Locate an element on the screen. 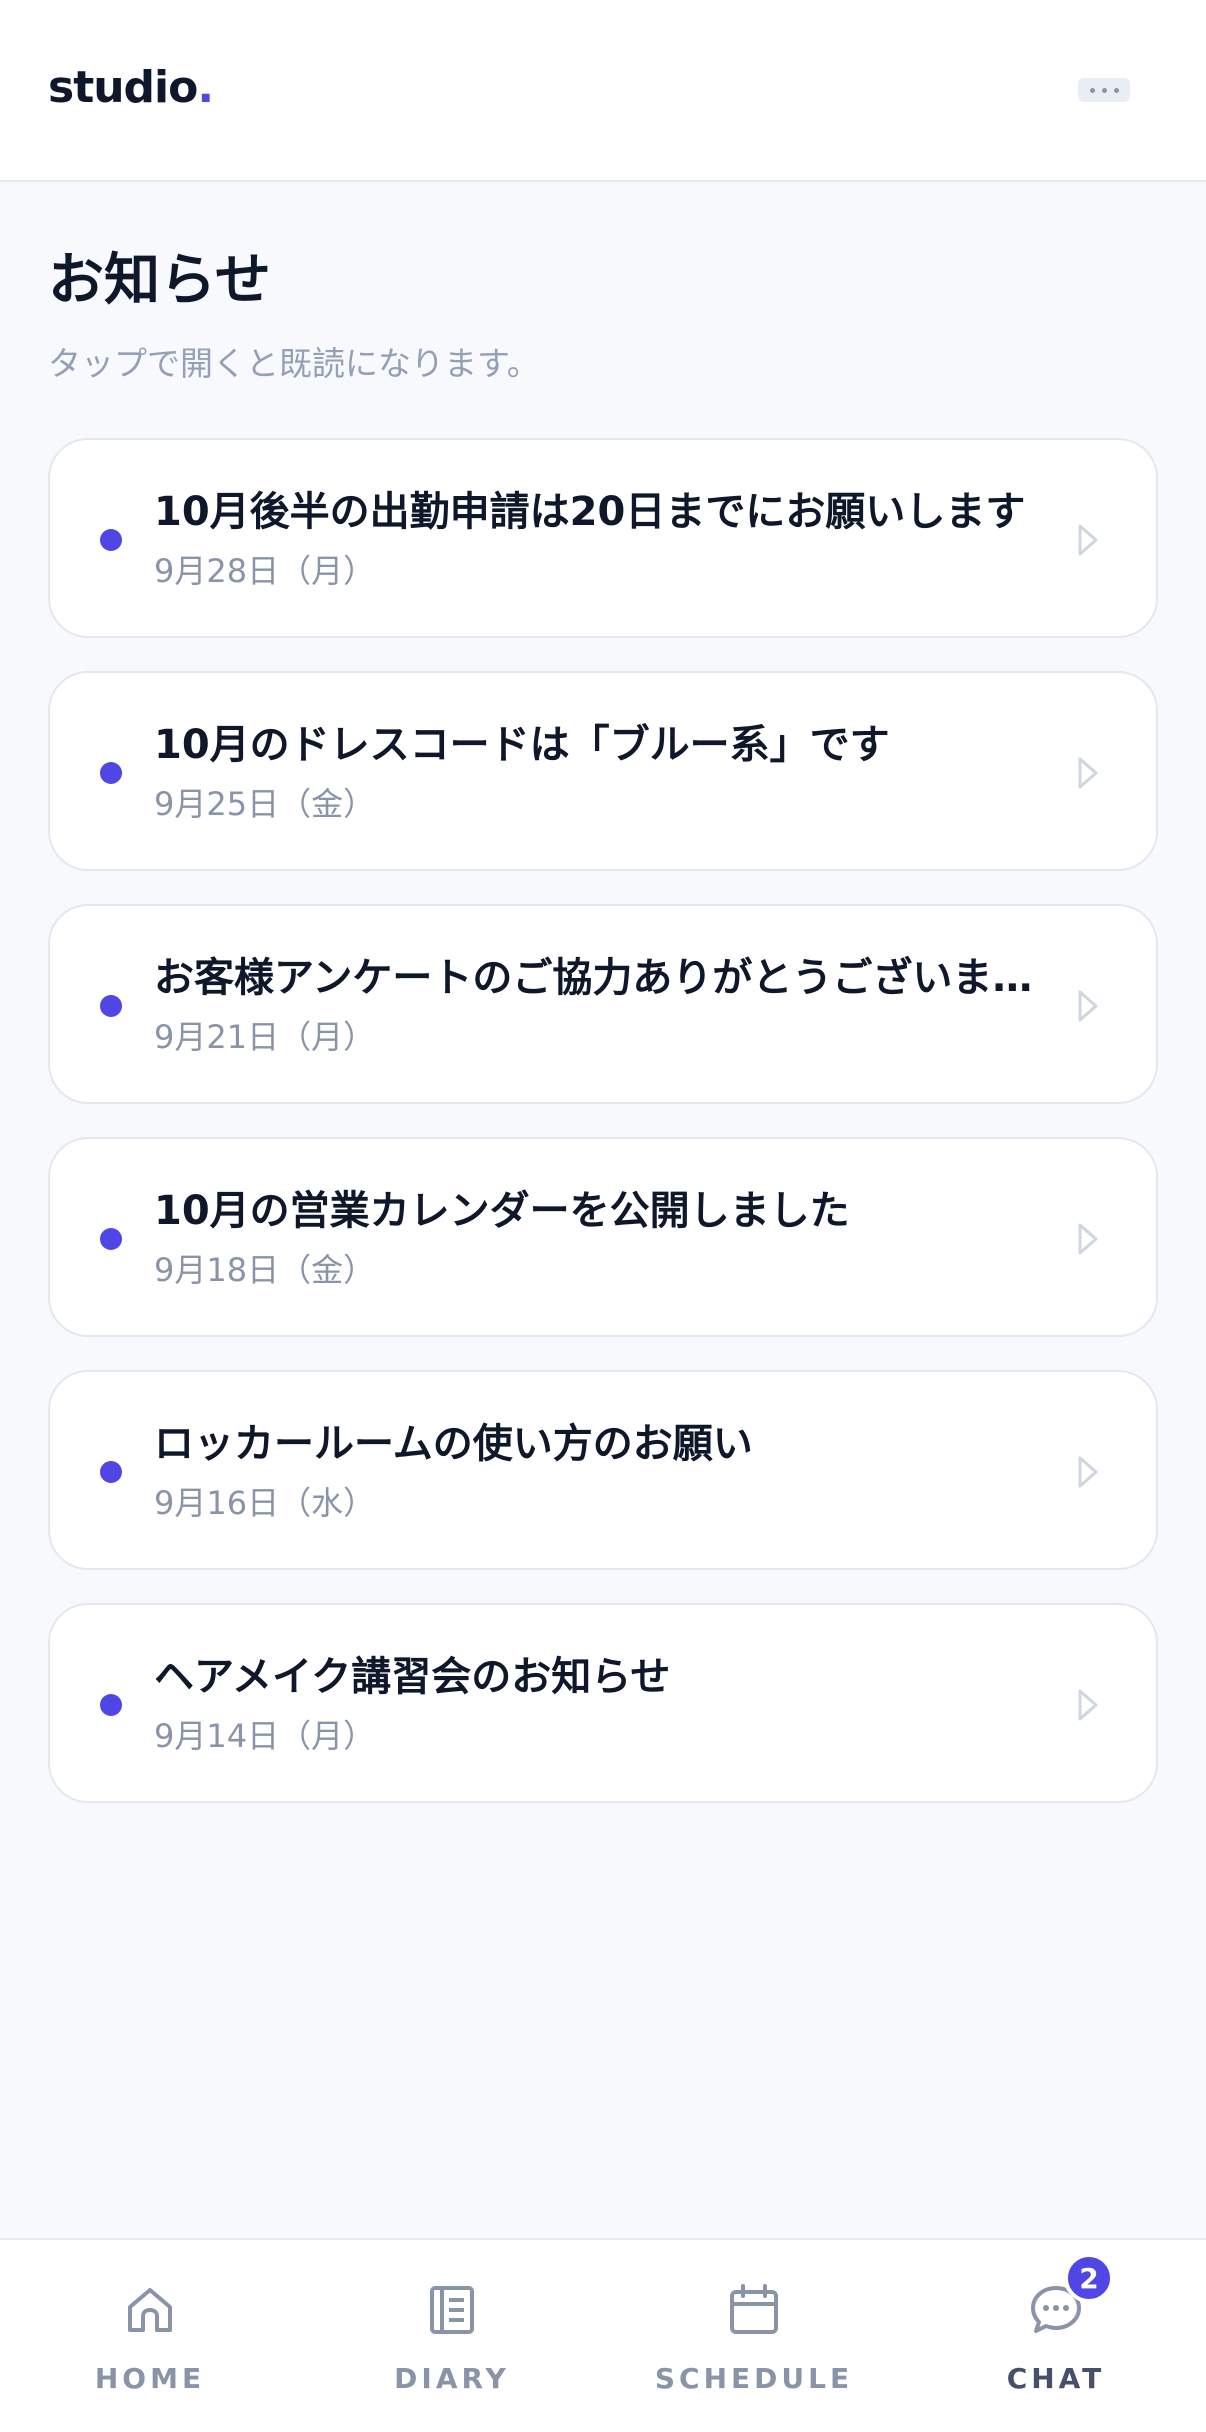 Image resolution: width=1206 pixels, height=2432 pixels. notice-title: 10月のドレスコードは「ブルー系」です is located at coordinates (522, 745).